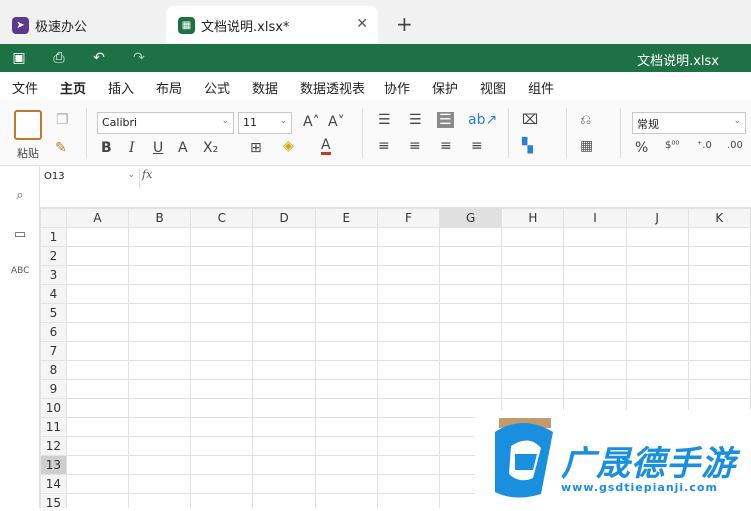 This screenshot has width=751, height=511. I want to click on strikethrough-icon: A, so click(183, 148).